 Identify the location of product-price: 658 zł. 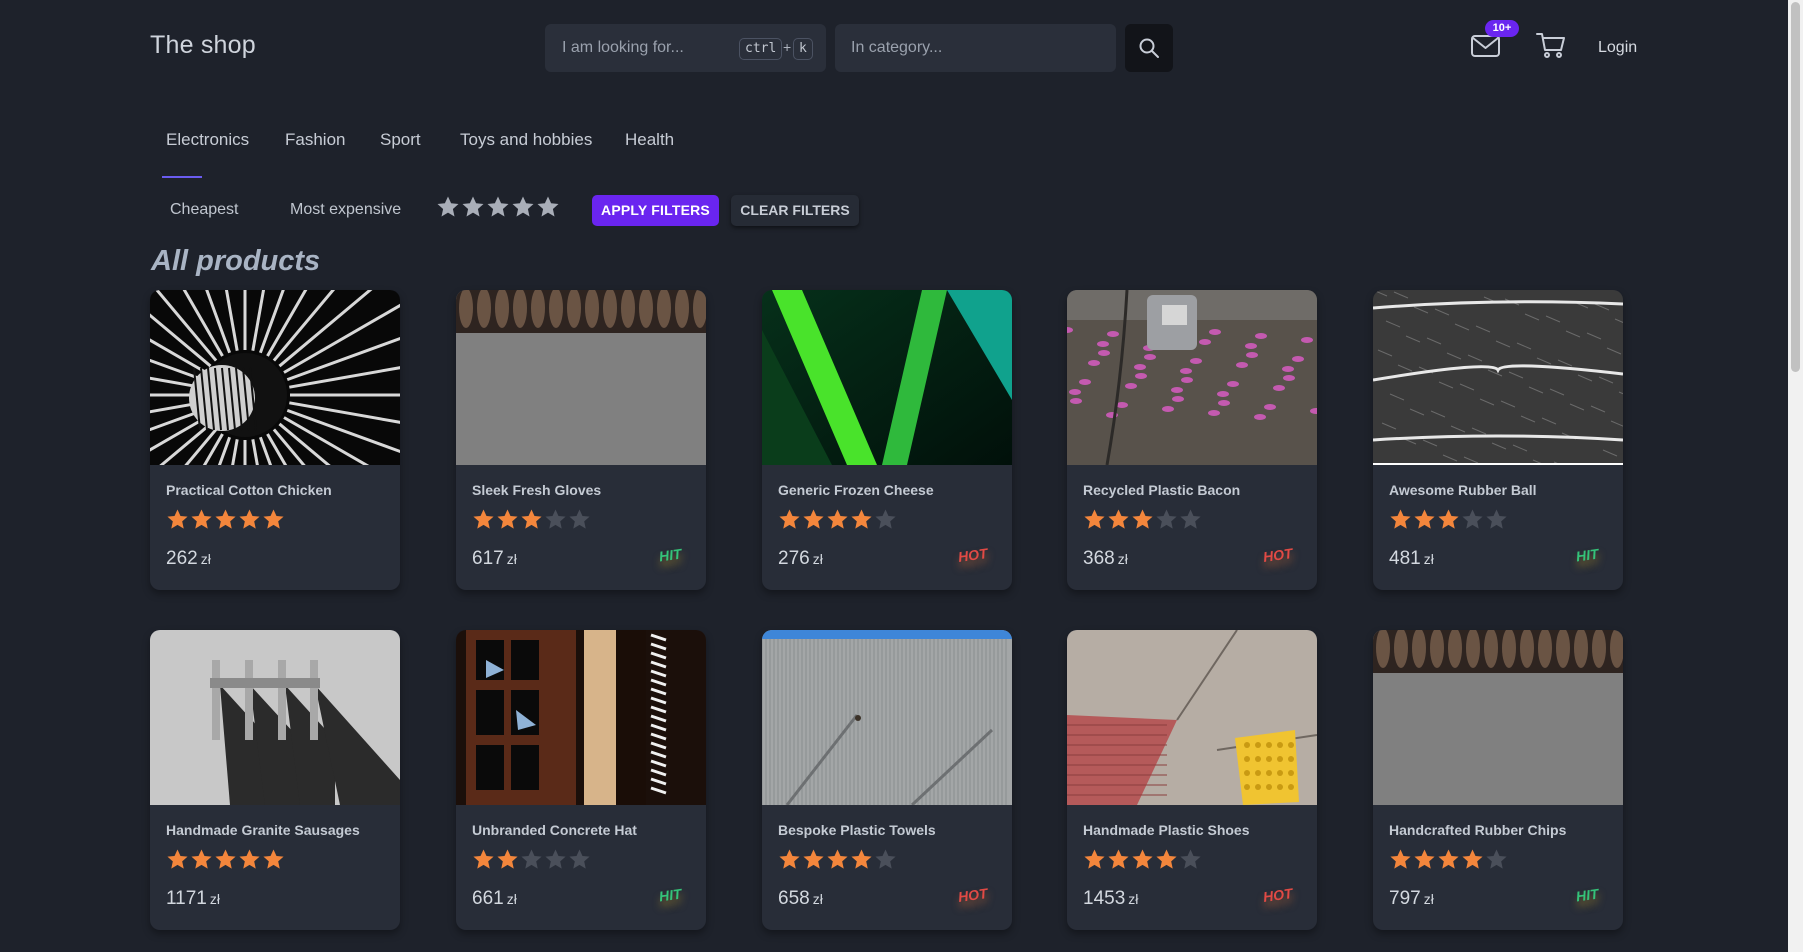
(800, 899).